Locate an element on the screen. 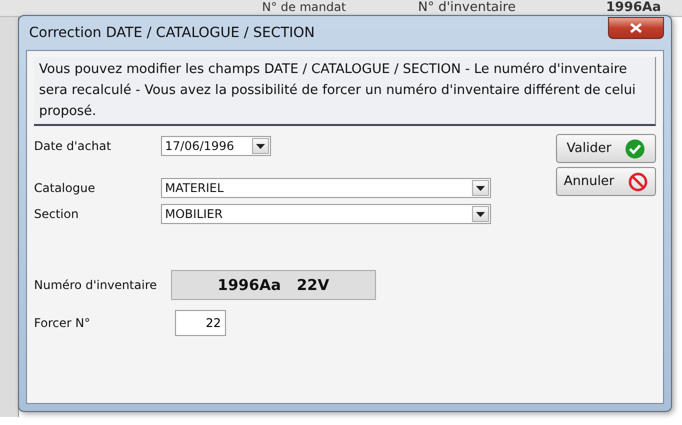 This screenshot has height=425, width=682. field-label: Forcer N° is located at coordinates (63, 323).